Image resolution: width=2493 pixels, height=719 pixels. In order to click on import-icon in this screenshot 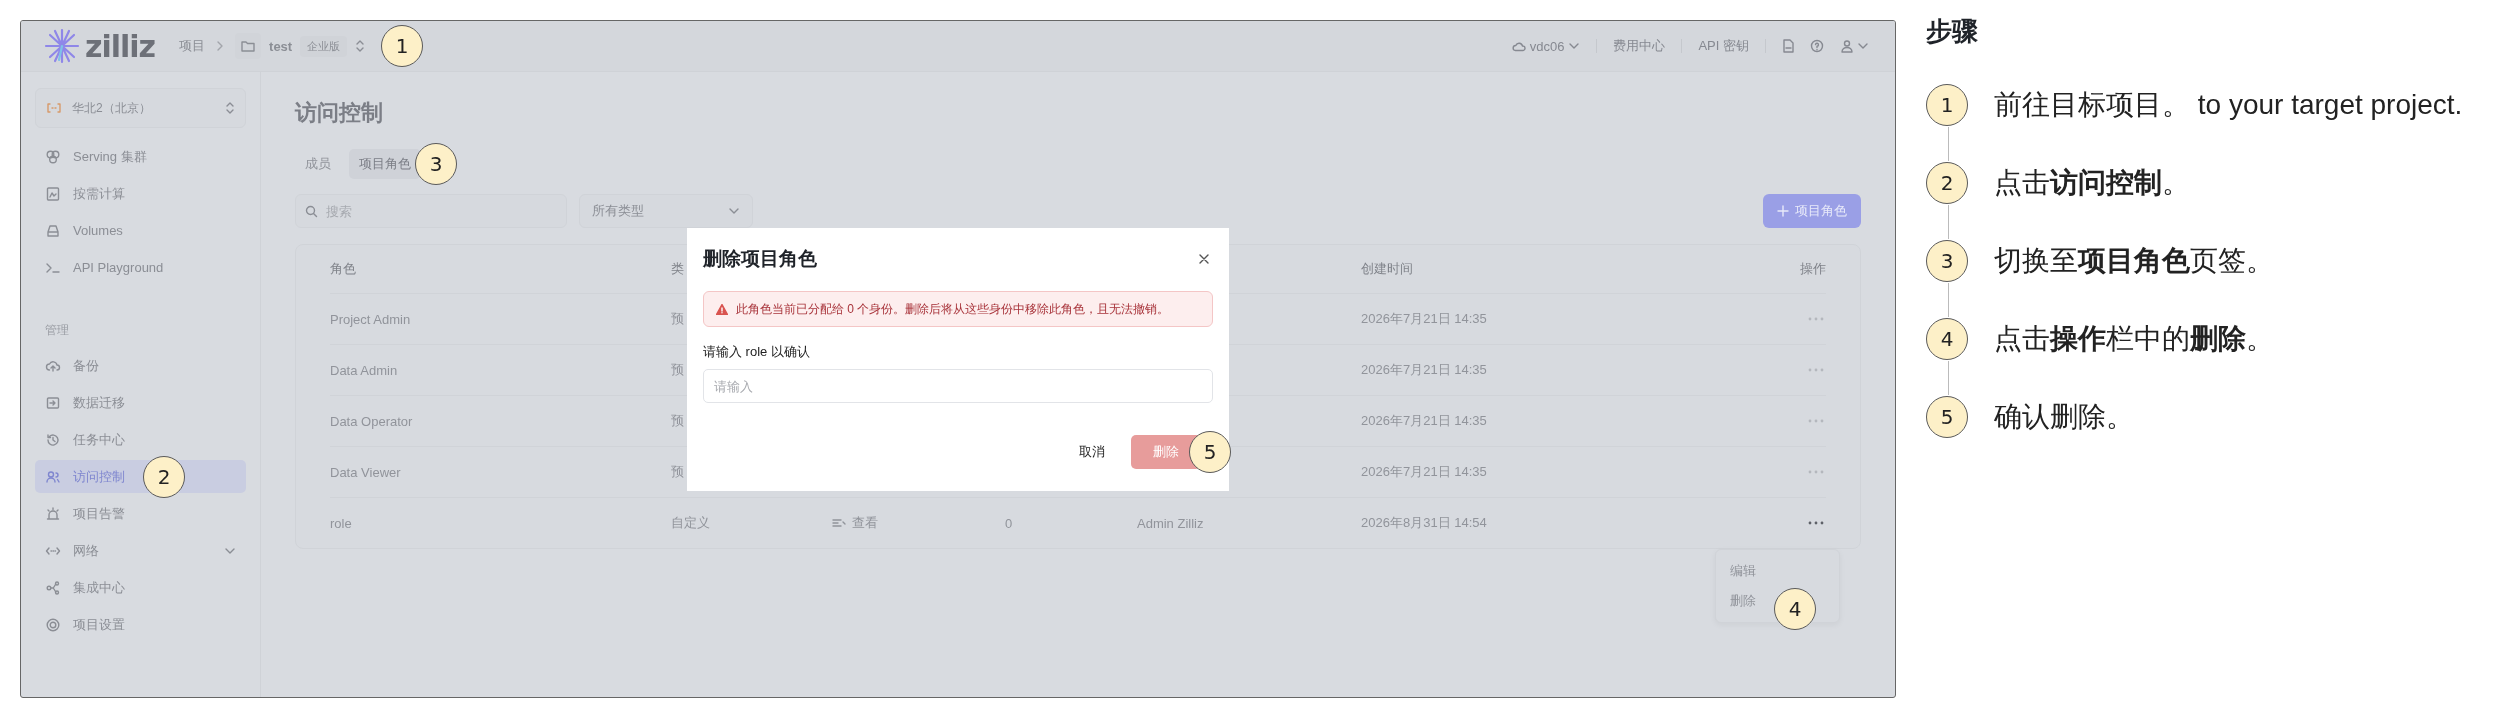, I will do `click(53, 402)`.